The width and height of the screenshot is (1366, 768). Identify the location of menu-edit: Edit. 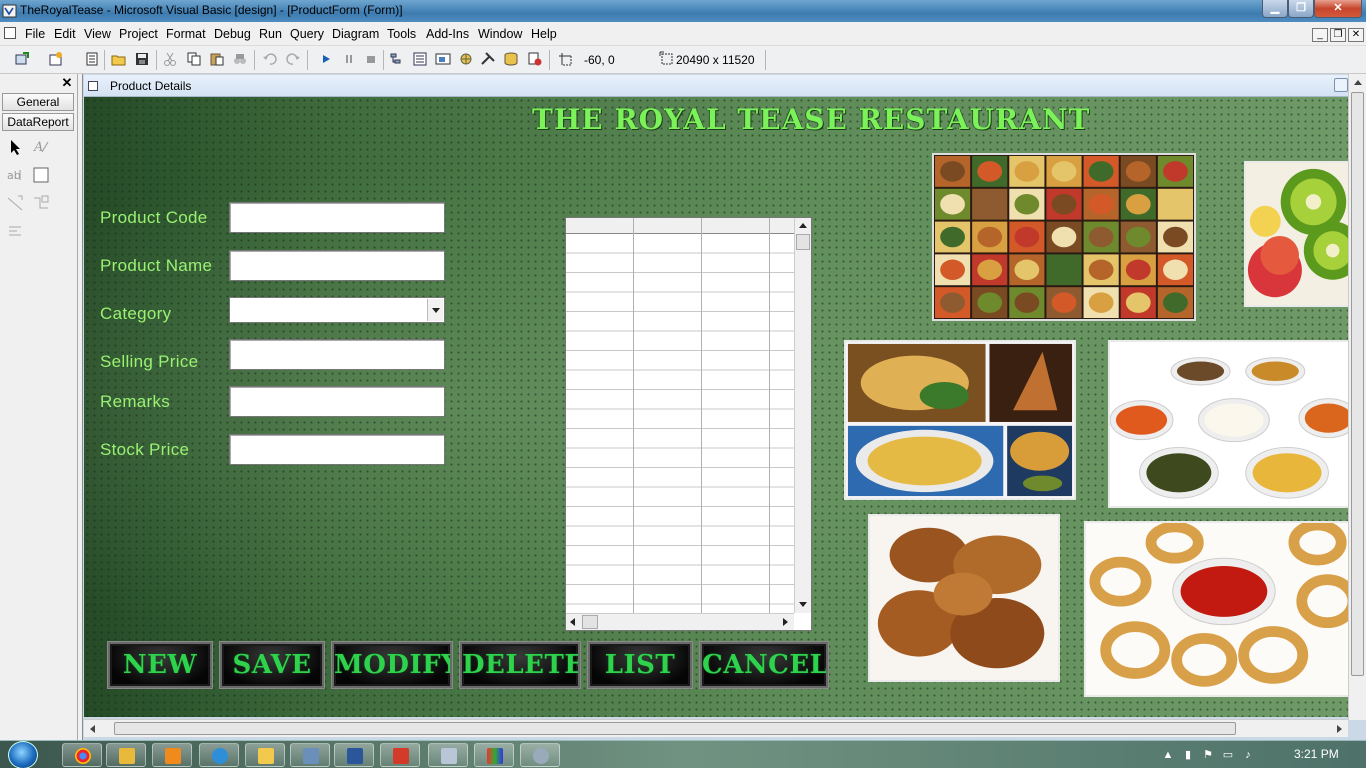
(65, 34).